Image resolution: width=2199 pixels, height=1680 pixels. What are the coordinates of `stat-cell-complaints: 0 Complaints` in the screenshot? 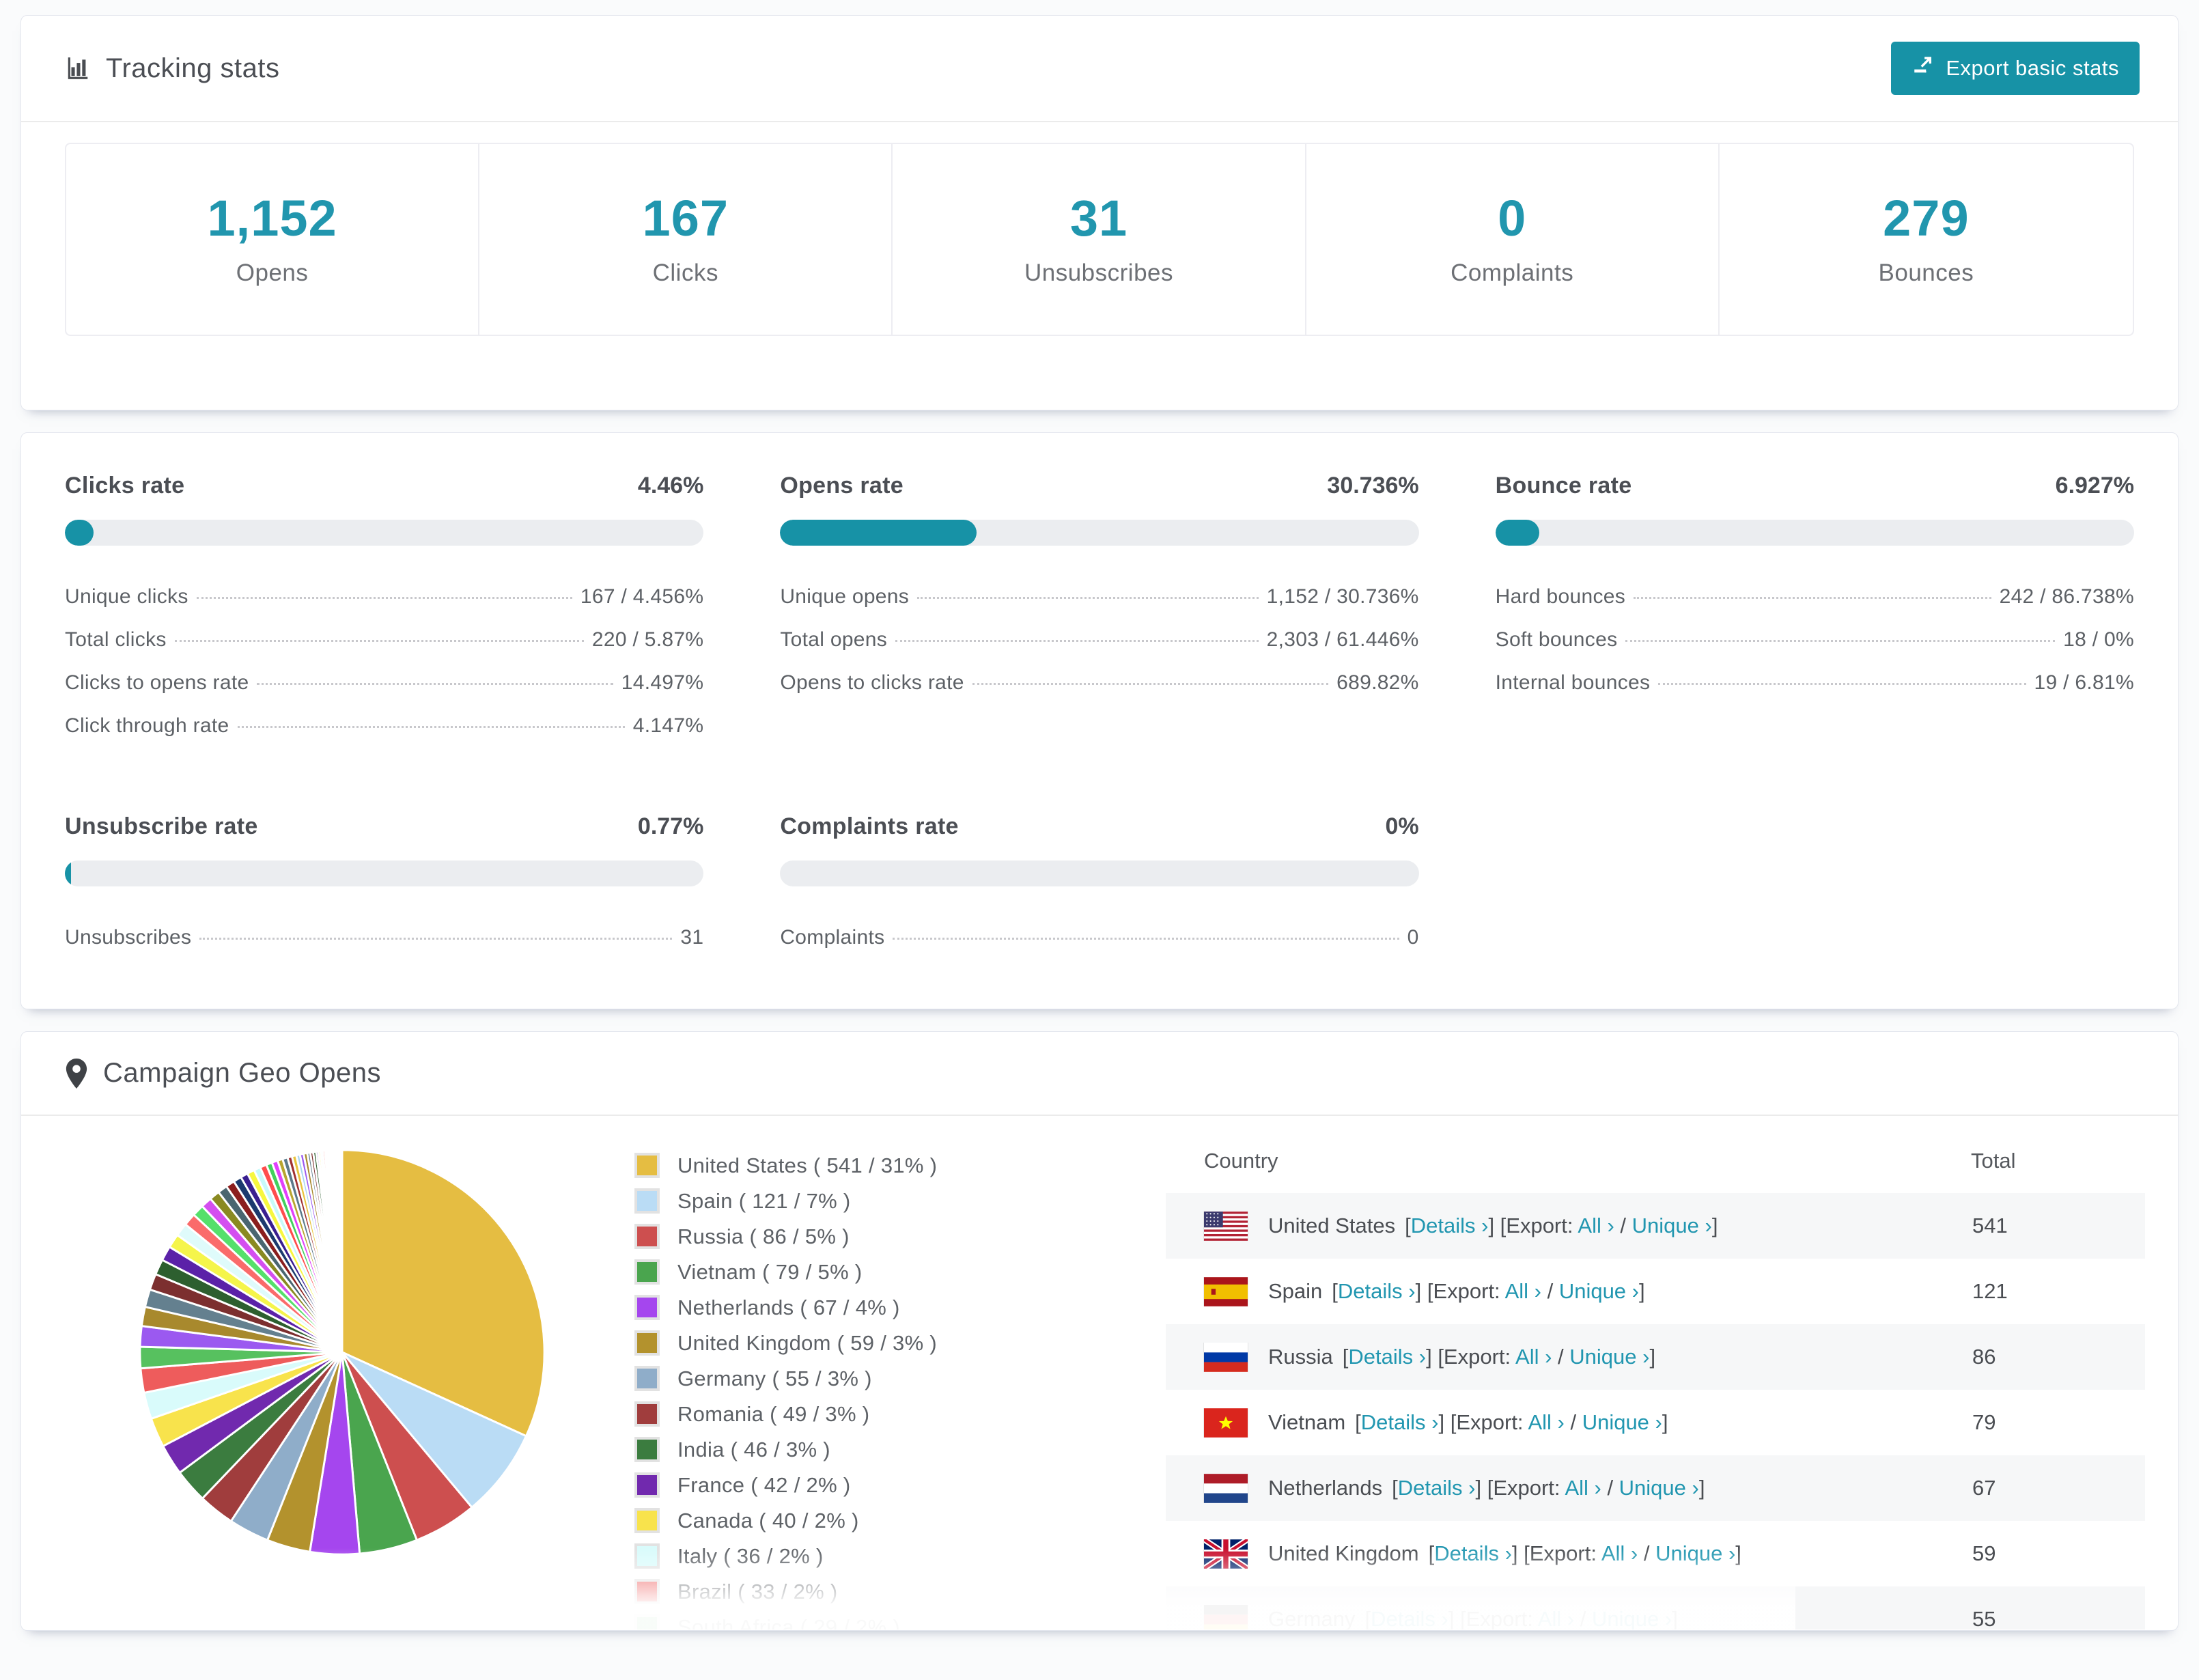 It's located at (1513, 239).